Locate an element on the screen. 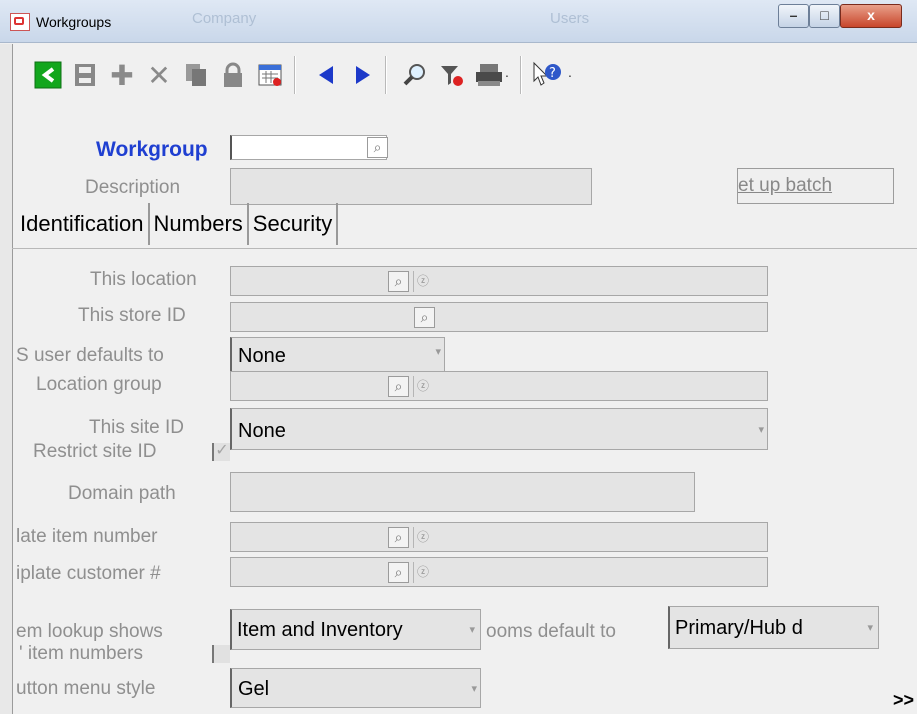  search-icon is located at coordinates (414, 75).